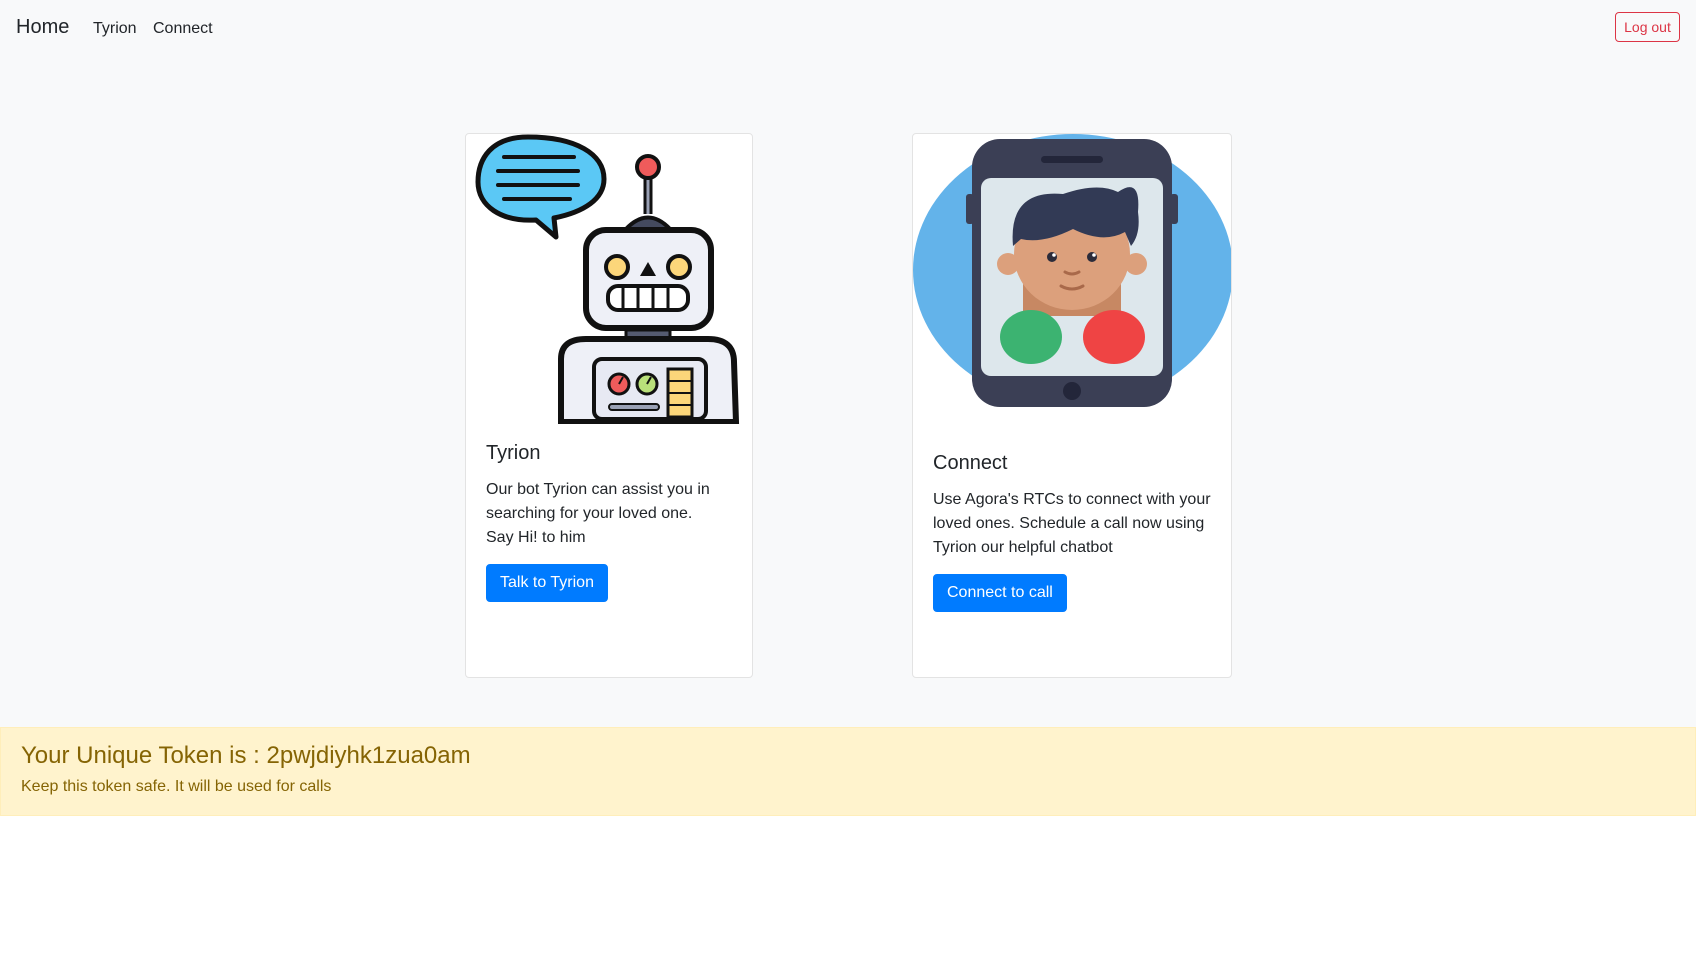  I want to click on video-call-illustration, so click(1072, 270).